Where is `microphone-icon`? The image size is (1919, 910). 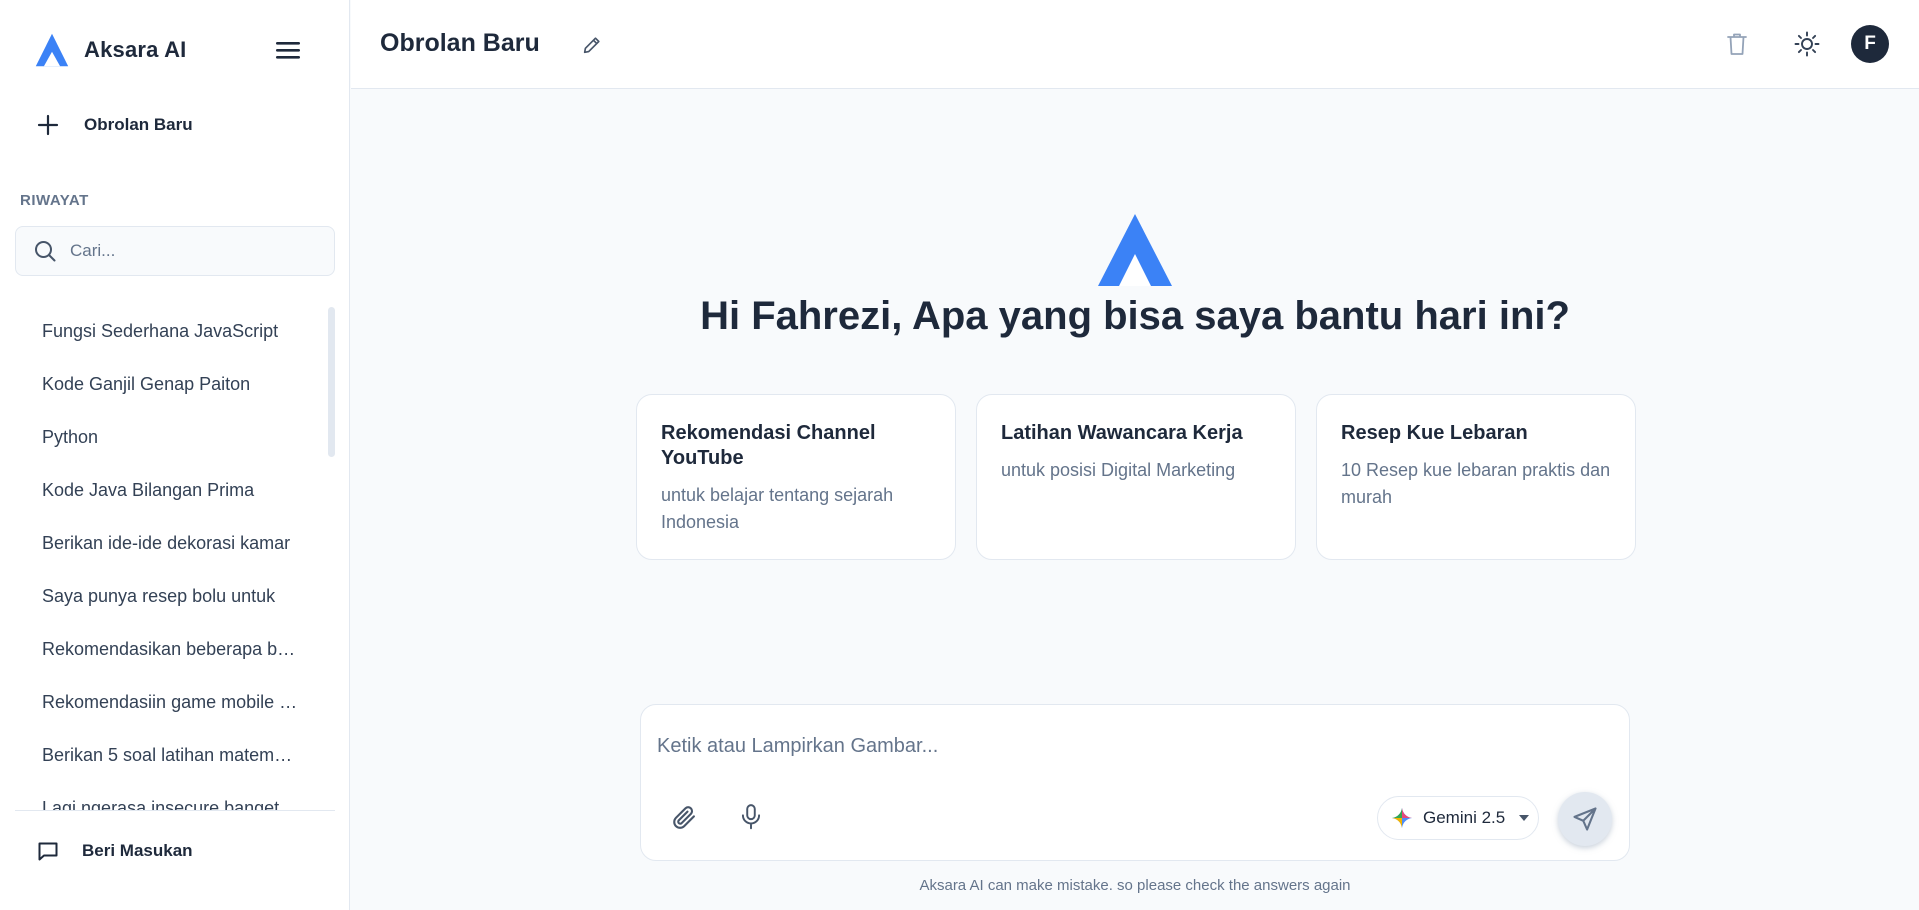 microphone-icon is located at coordinates (751, 817).